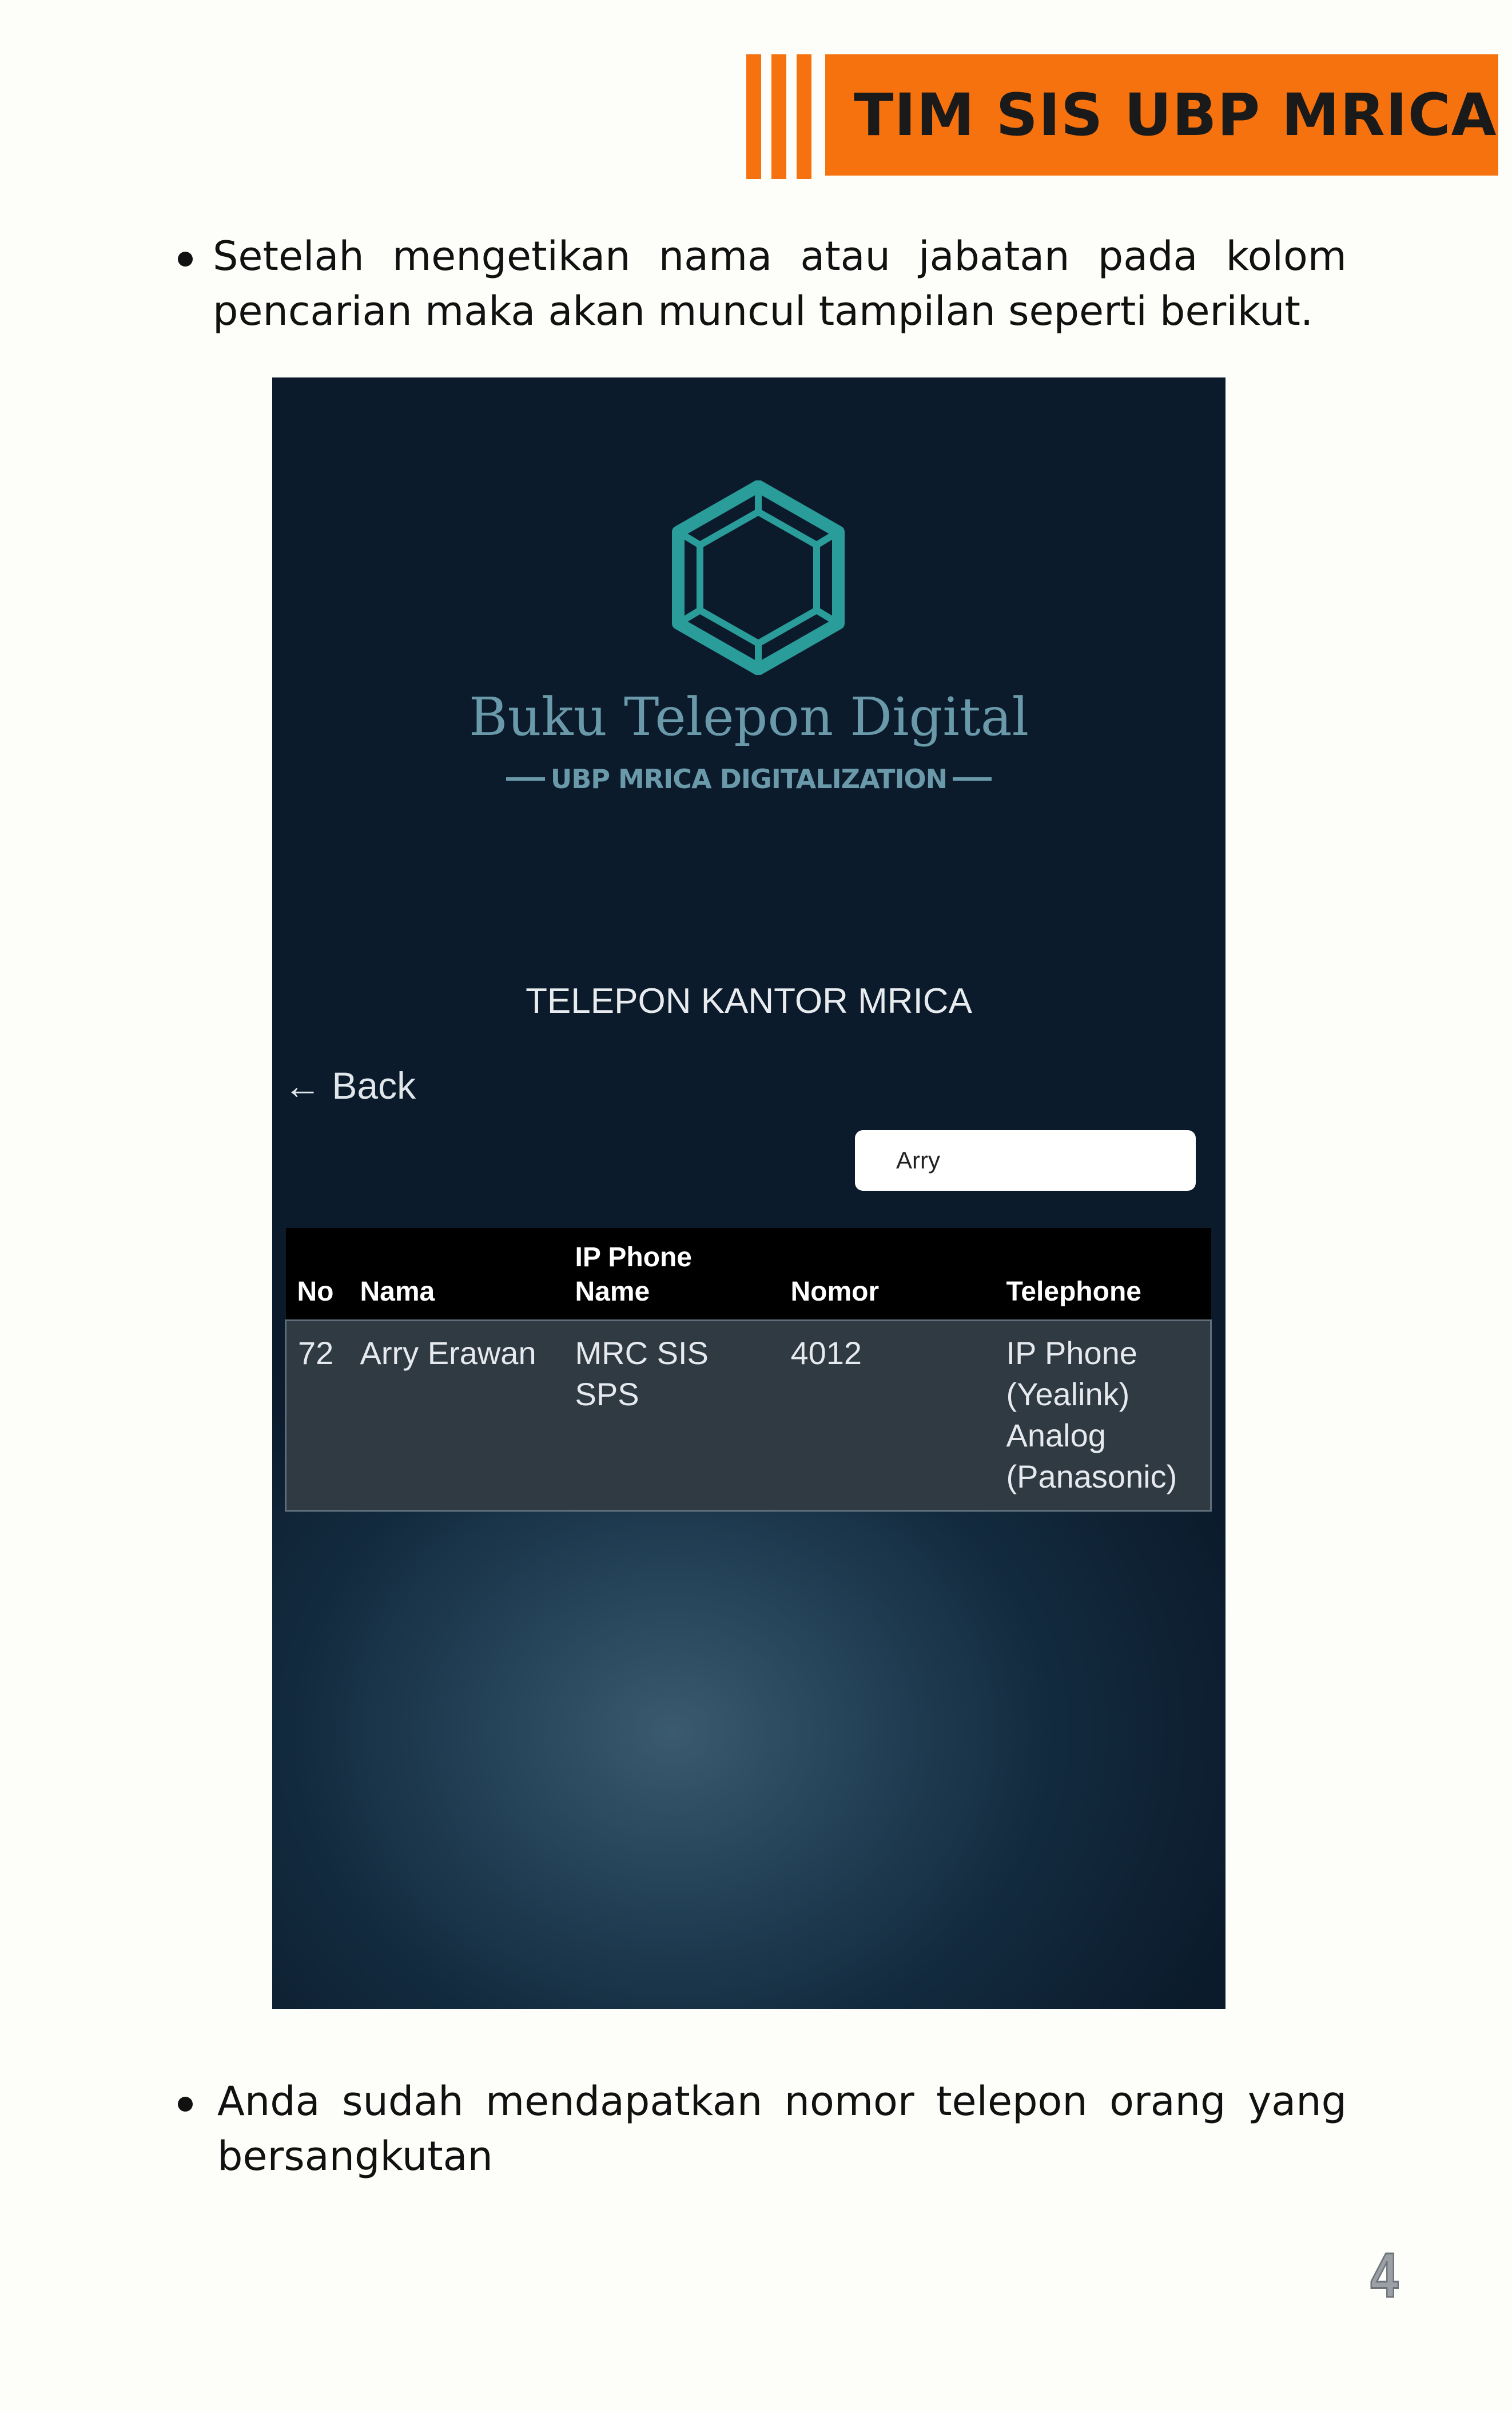 Image resolution: width=1512 pixels, height=2413 pixels. I want to click on subtitle-line-right, so click(972, 779).